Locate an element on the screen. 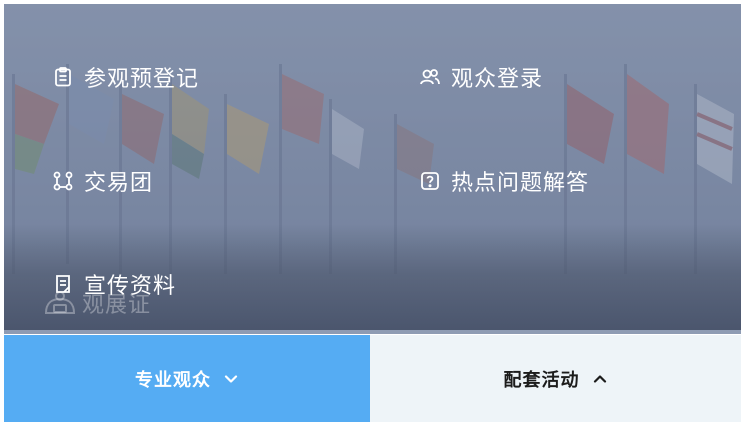  question-icon is located at coordinates (430, 181).